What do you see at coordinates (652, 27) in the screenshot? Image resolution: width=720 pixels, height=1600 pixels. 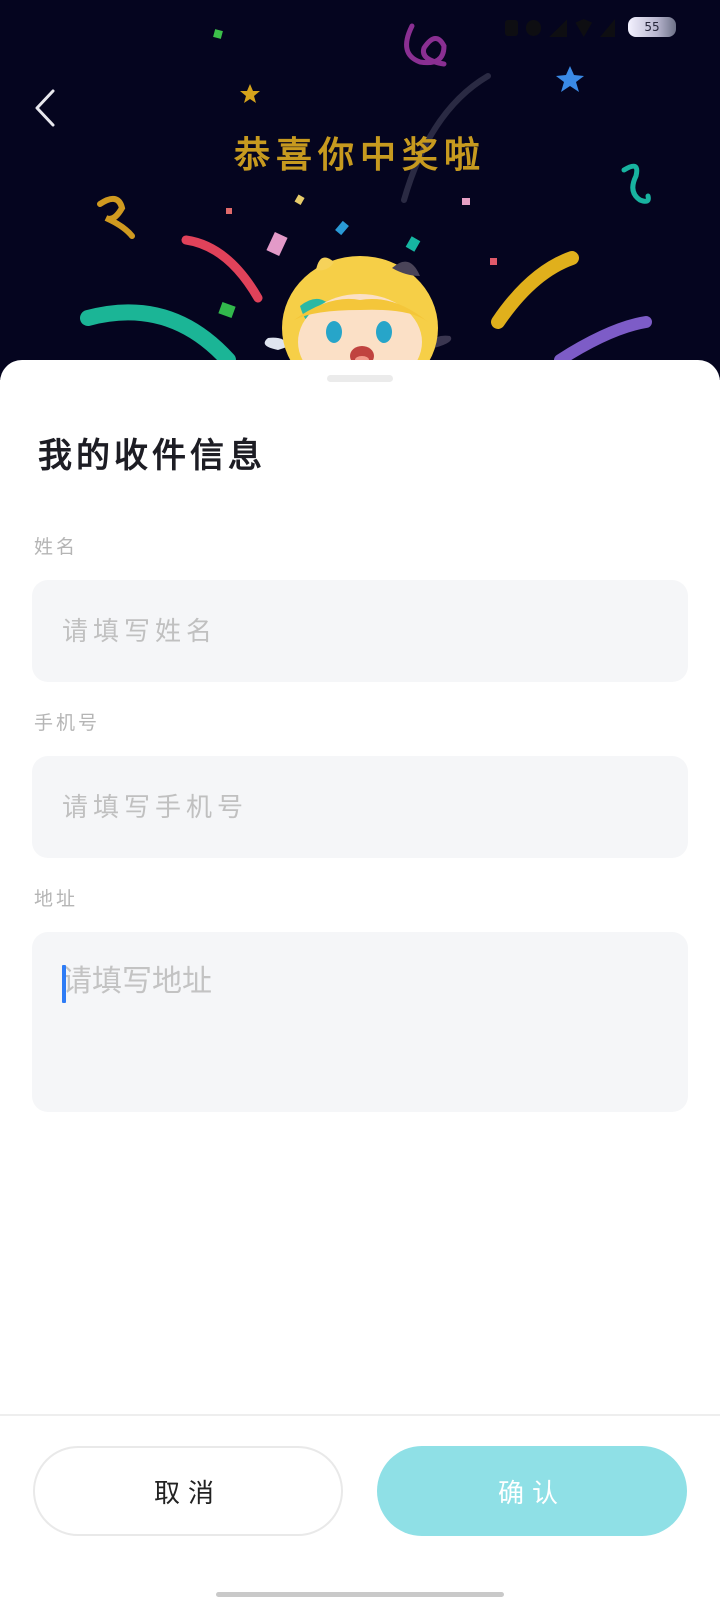 I see `battery-indicator: 55` at bounding box center [652, 27].